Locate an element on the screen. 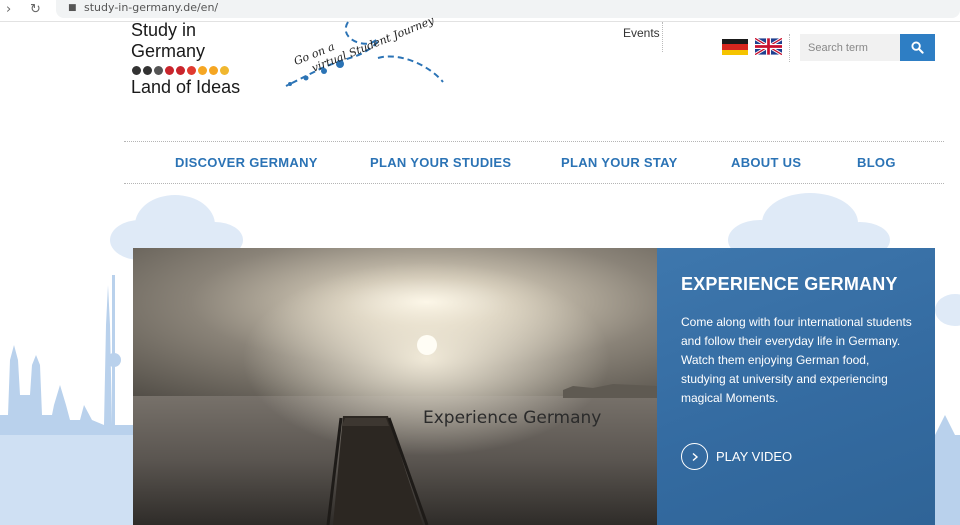  hero-title: EXPERIENCE GERMANY is located at coordinates (789, 284).